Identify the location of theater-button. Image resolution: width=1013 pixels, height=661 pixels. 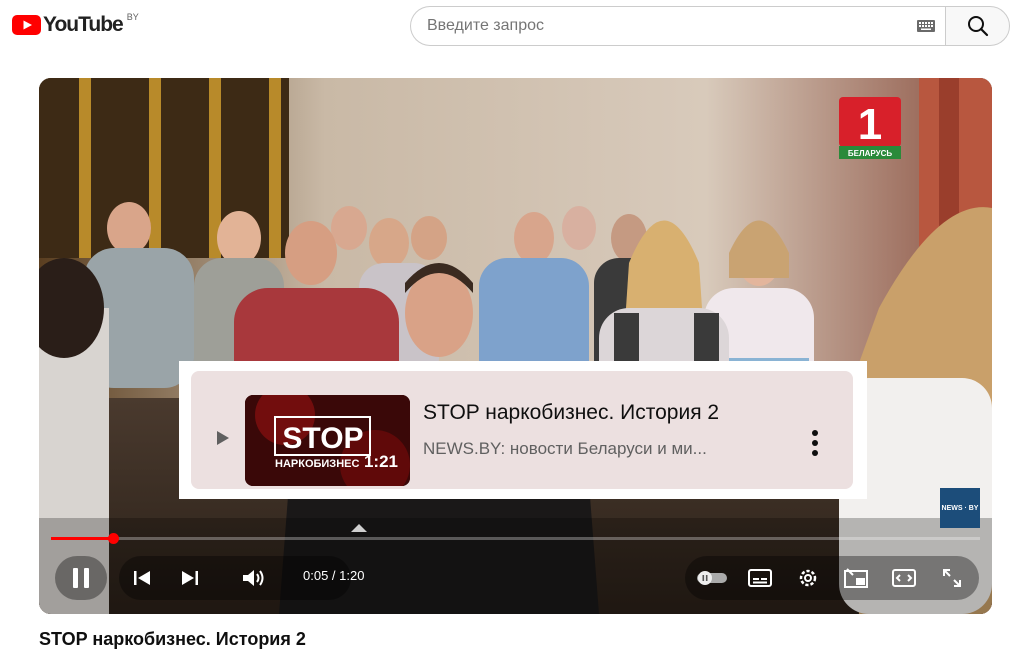
(904, 578).